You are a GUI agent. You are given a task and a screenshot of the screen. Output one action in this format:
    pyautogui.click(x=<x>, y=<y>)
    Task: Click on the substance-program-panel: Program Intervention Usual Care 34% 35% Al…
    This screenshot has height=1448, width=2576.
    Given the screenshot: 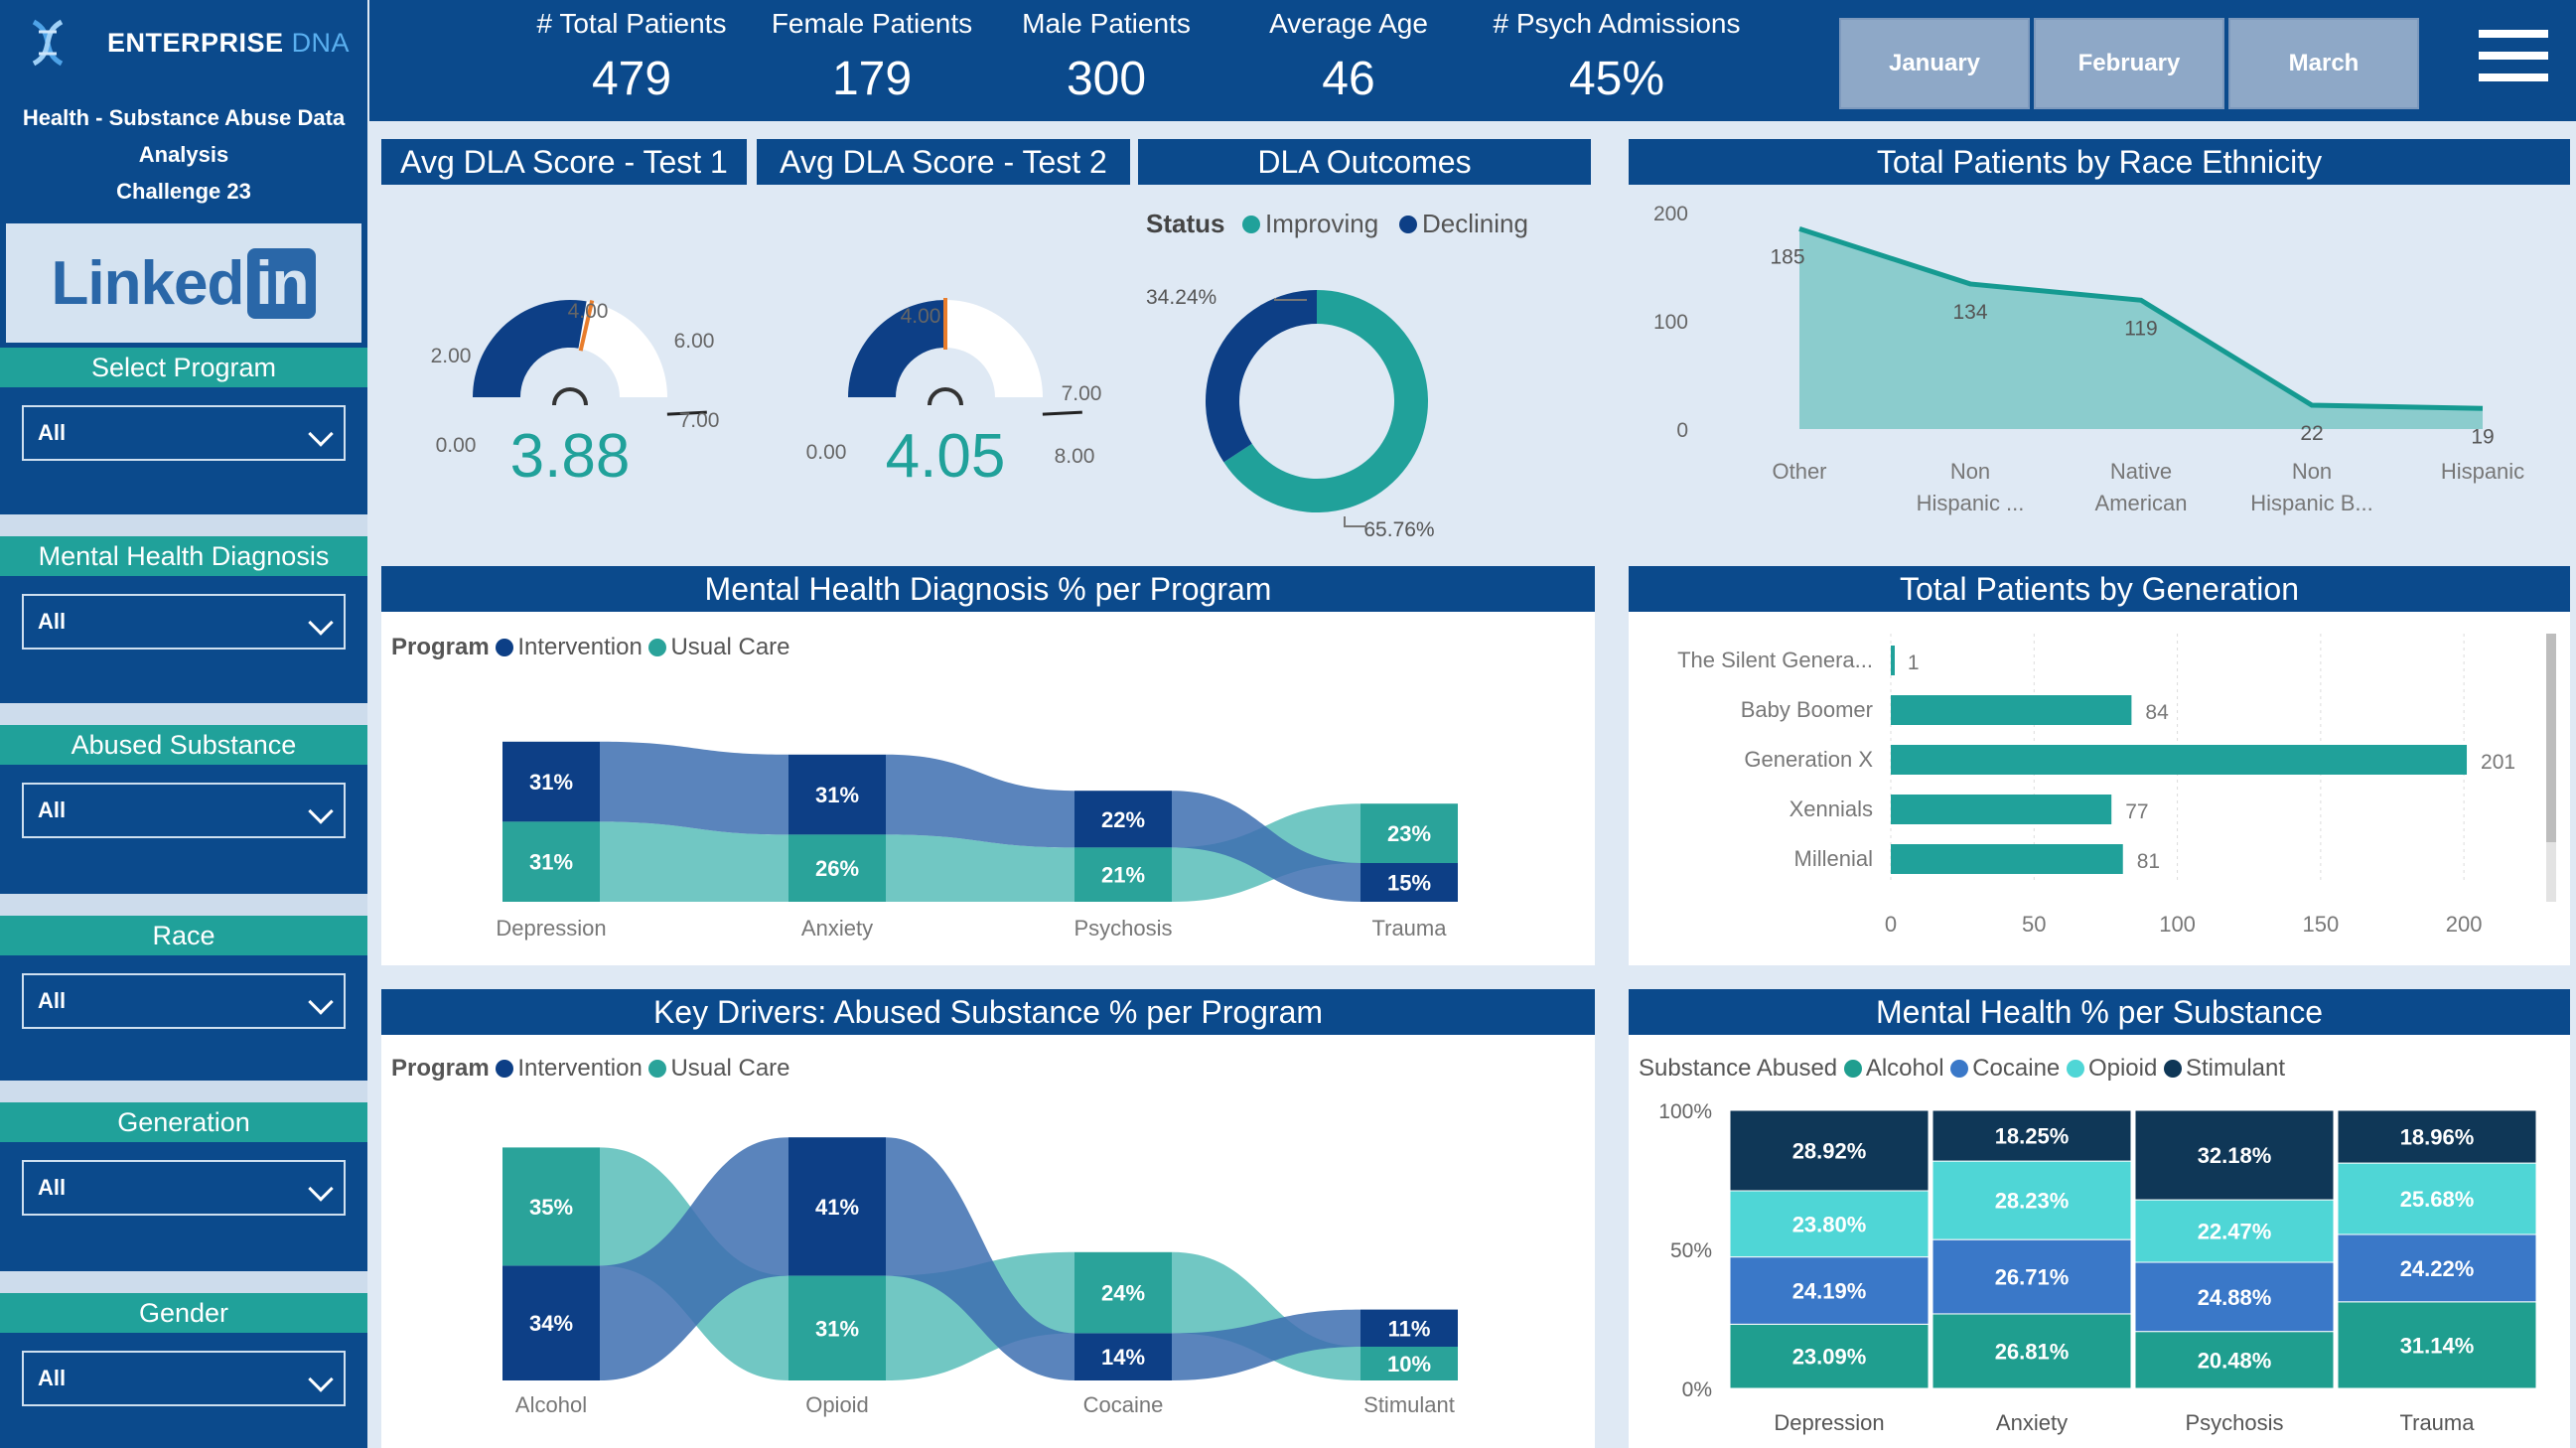 What is the action you would take?
    pyautogui.click(x=988, y=1241)
    